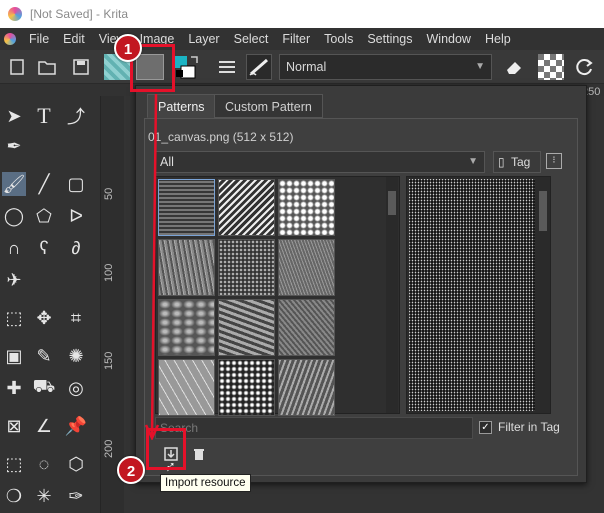  Describe the element at coordinates (14, 388) in the screenshot. I see `smart-patch-tool: ✚` at that location.